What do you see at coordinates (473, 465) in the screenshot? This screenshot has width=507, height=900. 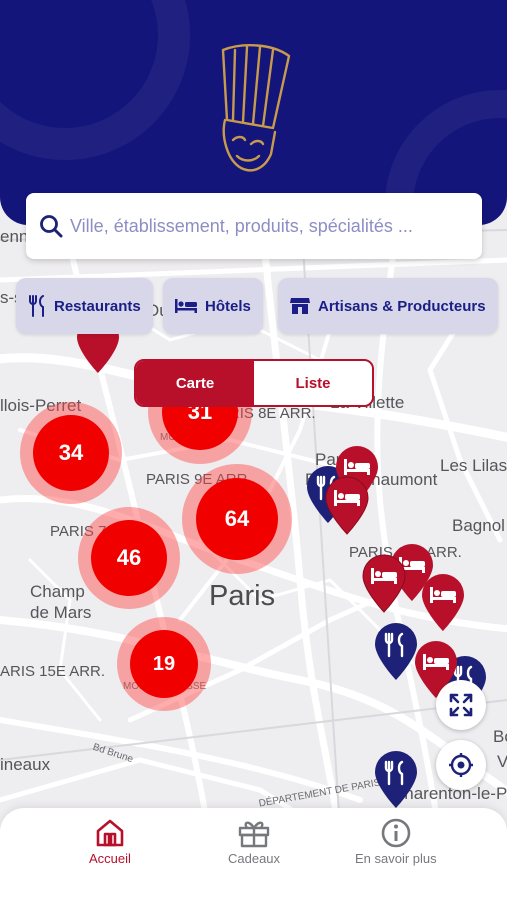 I see `map-label-les-lilas: Les Lilas` at bounding box center [473, 465].